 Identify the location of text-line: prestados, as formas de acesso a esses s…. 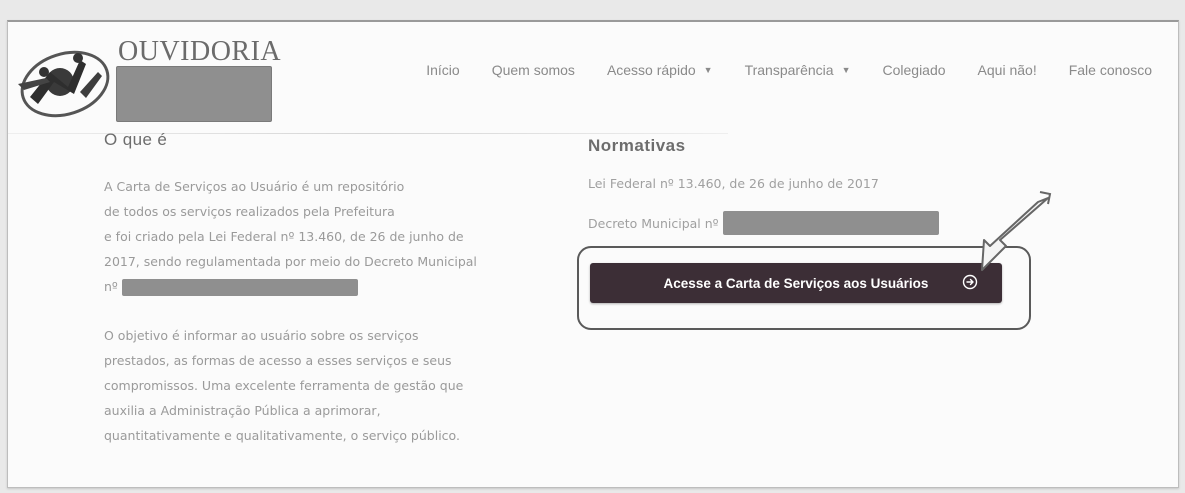
(278, 360).